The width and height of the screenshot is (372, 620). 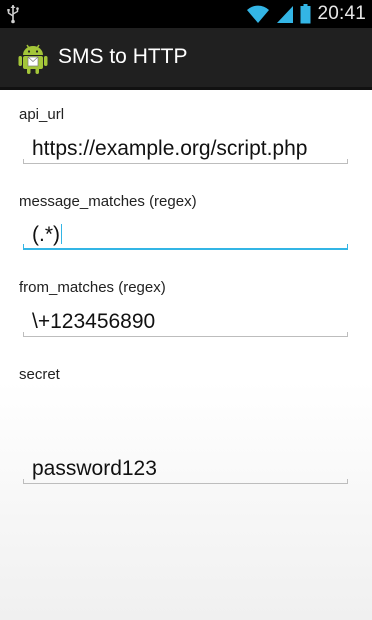 What do you see at coordinates (185, 235) in the screenshot?
I see `message-matches-field: (.*)` at bounding box center [185, 235].